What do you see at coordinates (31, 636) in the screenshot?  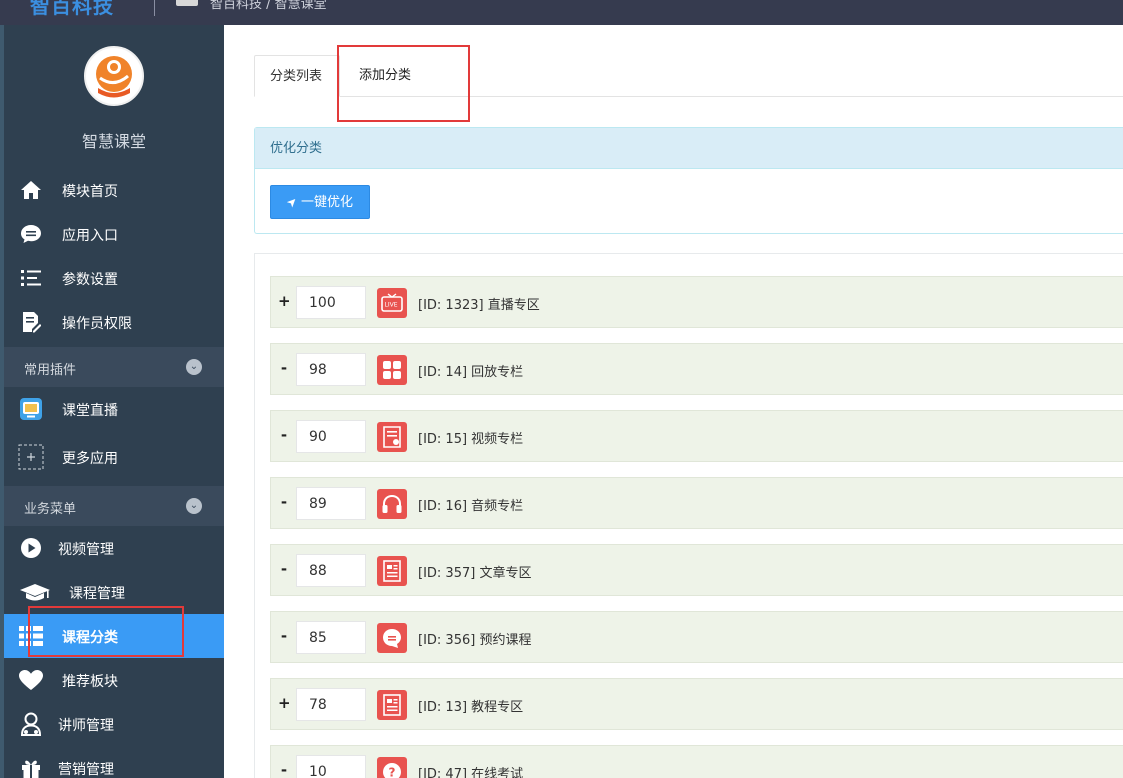 I see `grid-list-icon` at bounding box center [31, 636].